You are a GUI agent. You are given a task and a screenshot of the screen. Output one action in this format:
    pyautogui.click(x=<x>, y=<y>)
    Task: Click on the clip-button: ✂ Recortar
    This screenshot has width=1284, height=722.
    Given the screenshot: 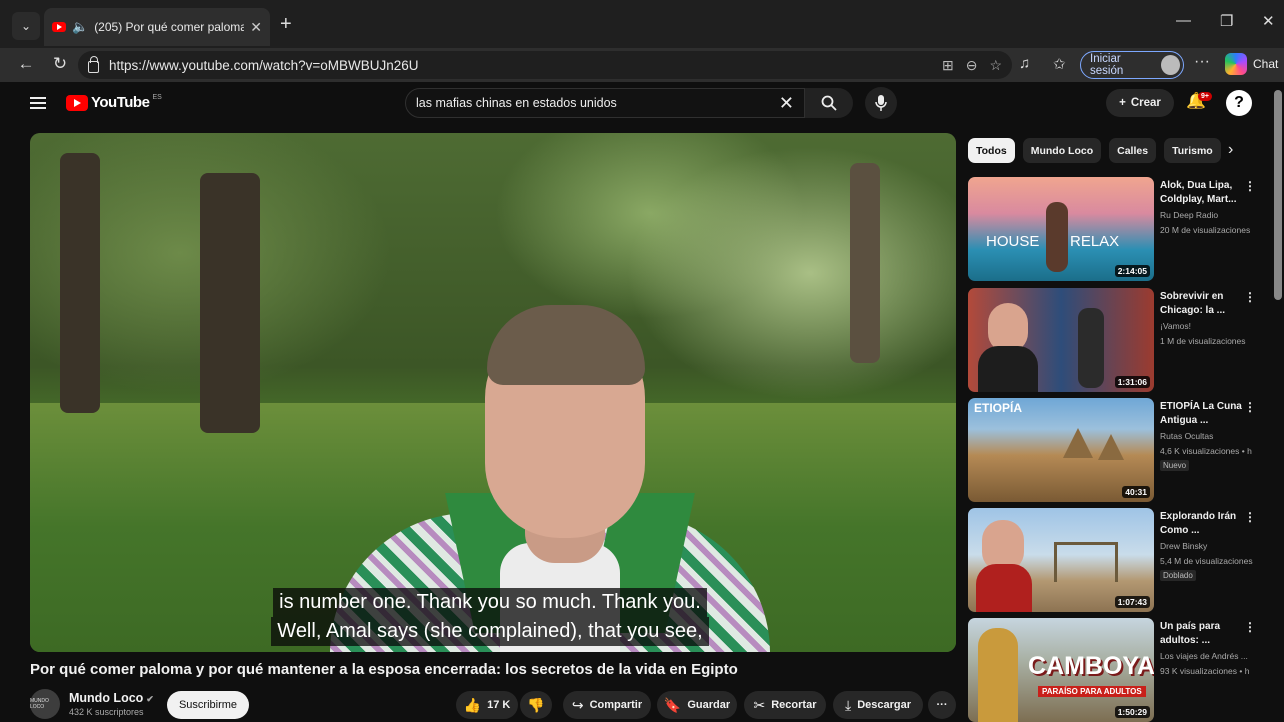 What is the action you would take?
    pyautogui.click(x=785, y=705)
    